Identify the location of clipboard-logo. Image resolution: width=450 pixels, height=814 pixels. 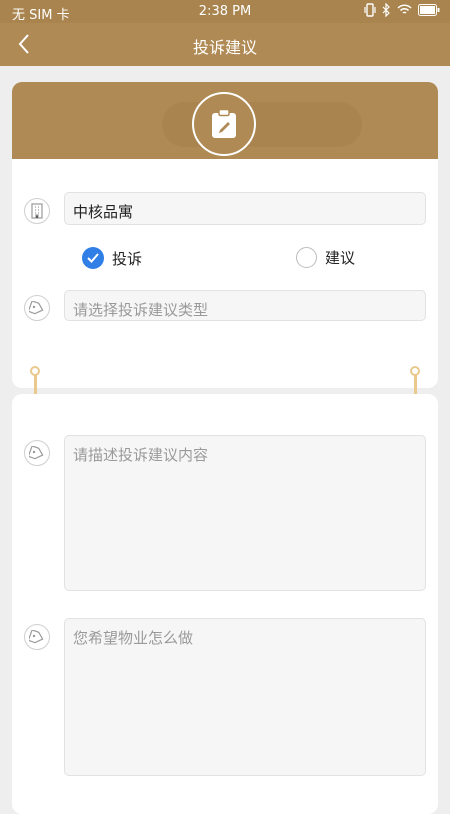
(224, 124).